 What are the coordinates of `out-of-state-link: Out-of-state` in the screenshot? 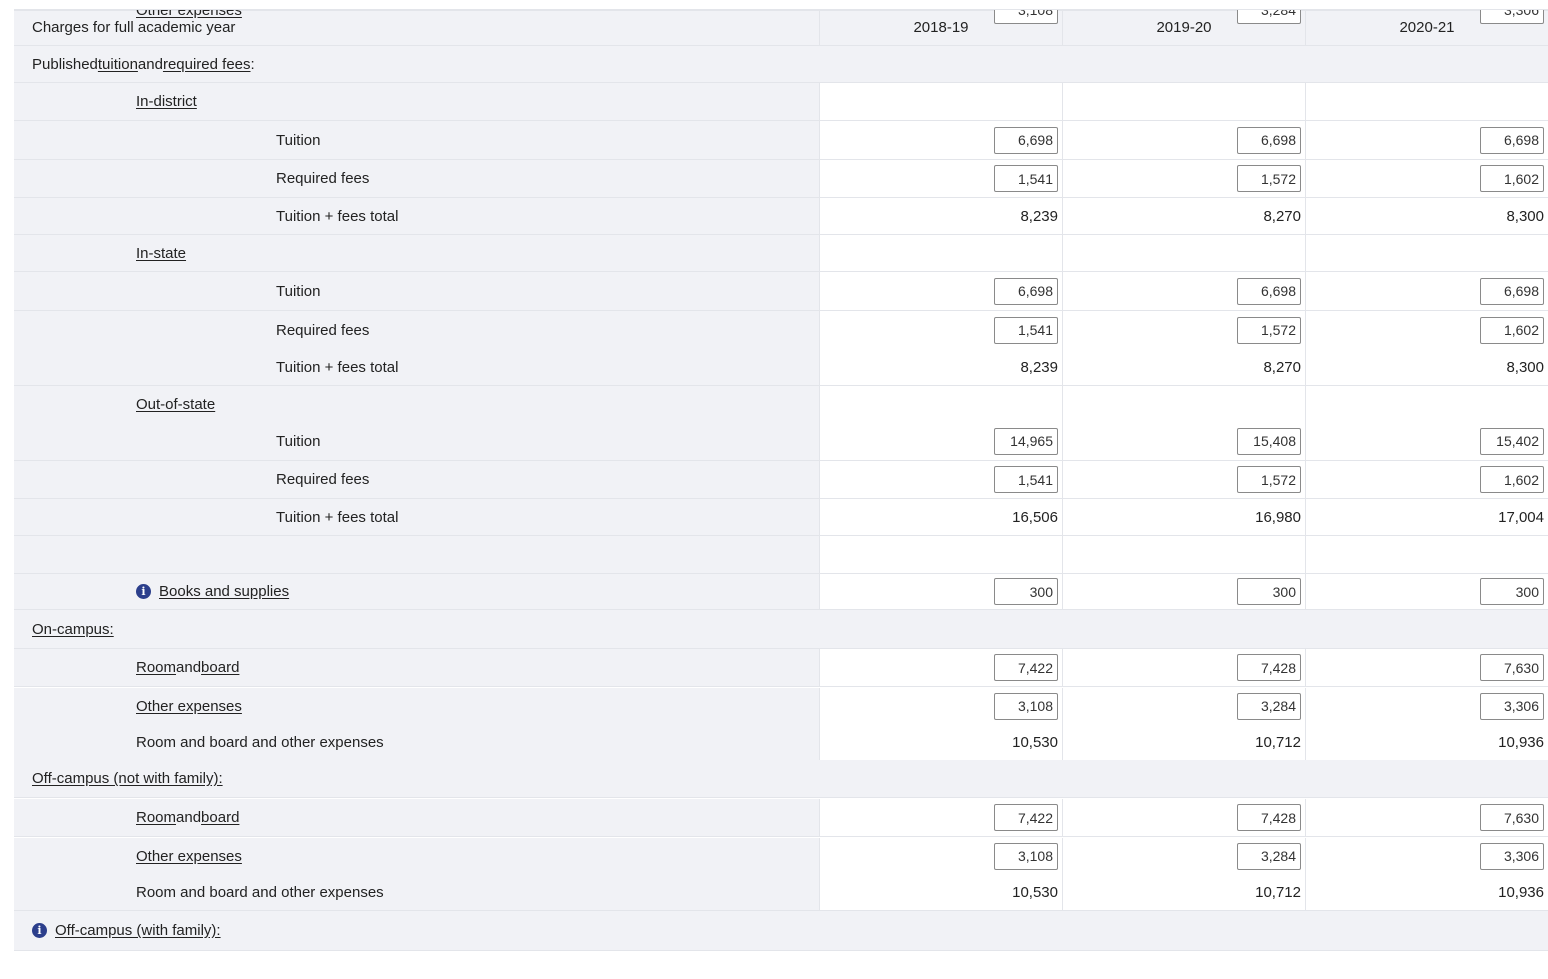 It's located at (175, 404).